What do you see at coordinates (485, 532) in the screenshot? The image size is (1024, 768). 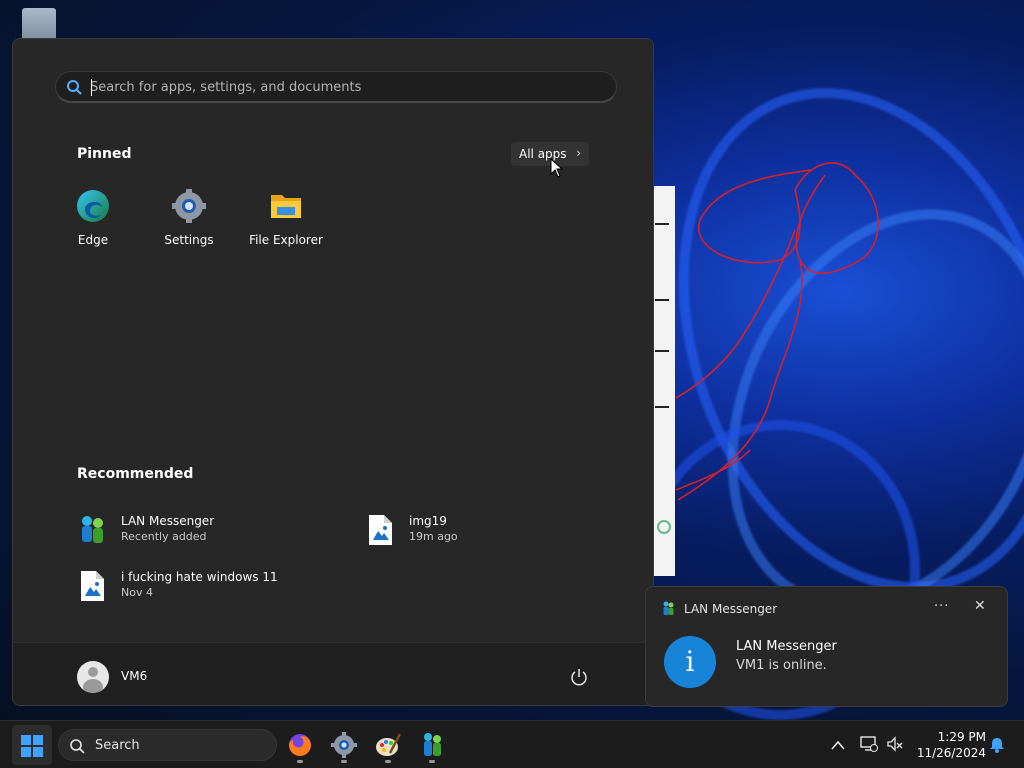 I see `recommended-item: img19 19m ago` at bounding box center [485, 532].